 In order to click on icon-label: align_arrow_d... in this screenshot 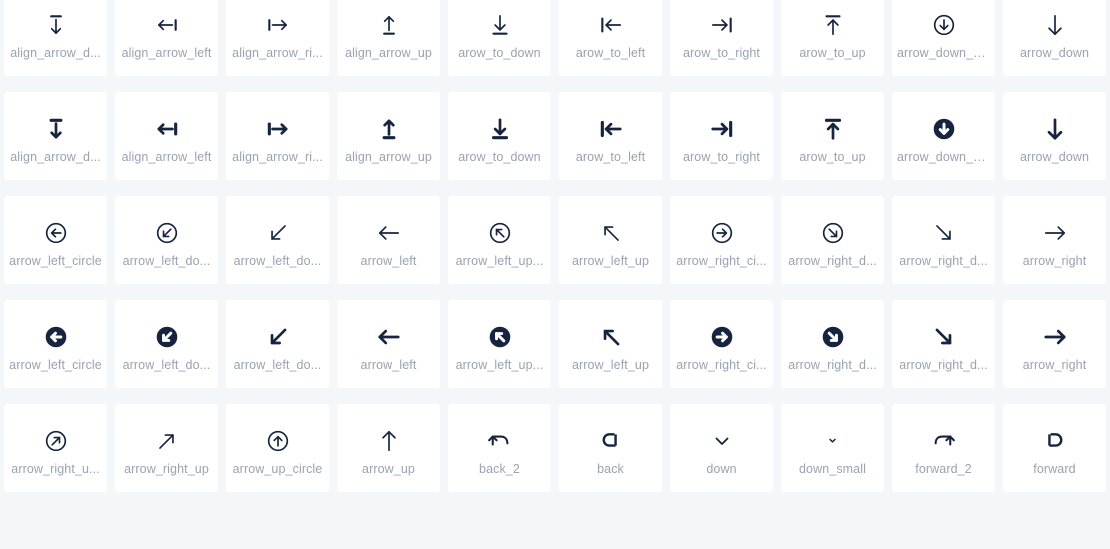, I will do `click(55, 156)`.